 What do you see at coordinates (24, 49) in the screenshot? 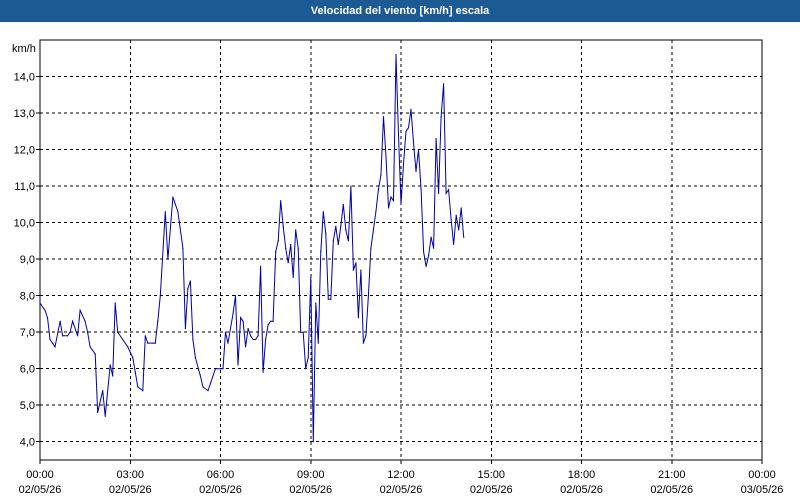
I see `y-axis-label: km/h` at bounding box center [24, 49].